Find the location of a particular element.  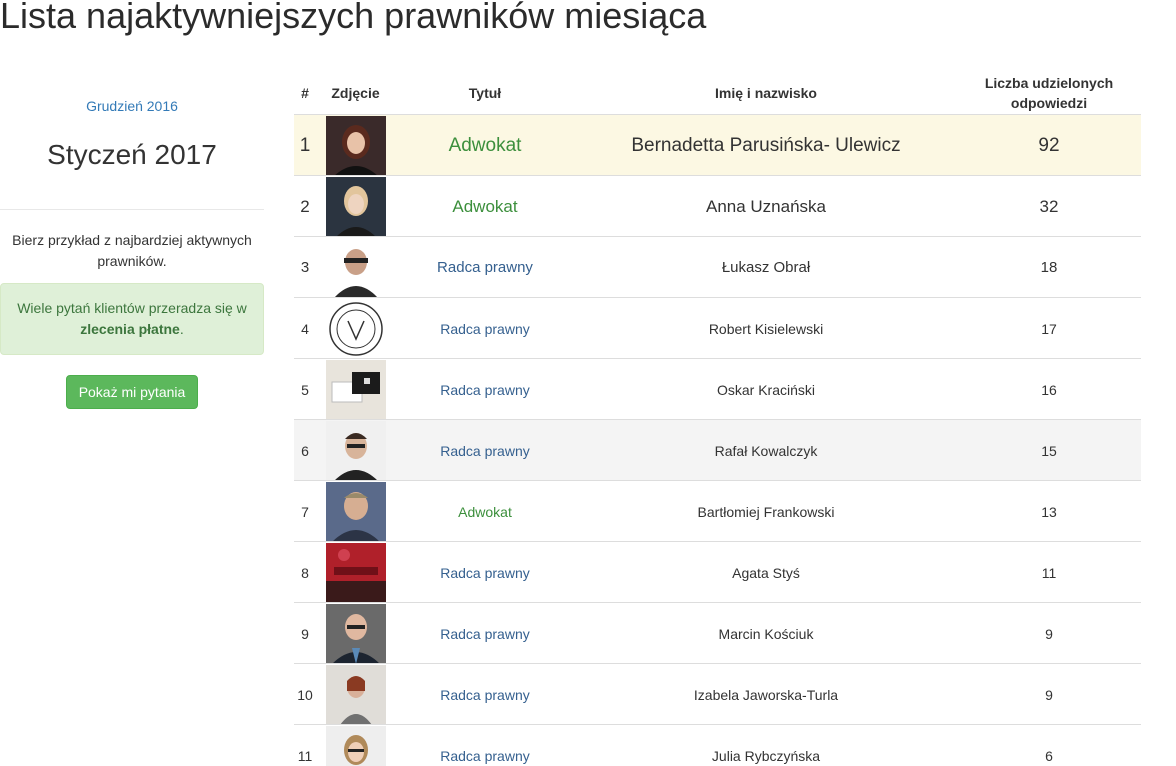

lawyer-name: Rafał Kowalczyk is located at coordinates (766, 450).